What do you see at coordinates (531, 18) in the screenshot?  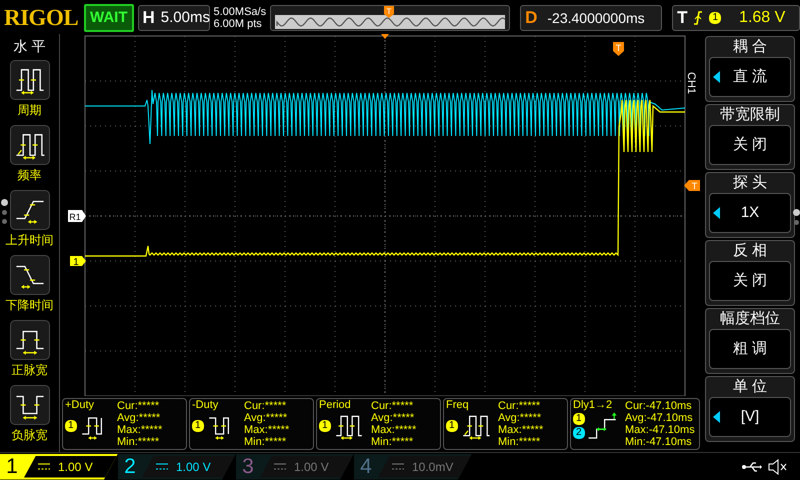 I see `delay-label: D` at bounding box center [531, 18].